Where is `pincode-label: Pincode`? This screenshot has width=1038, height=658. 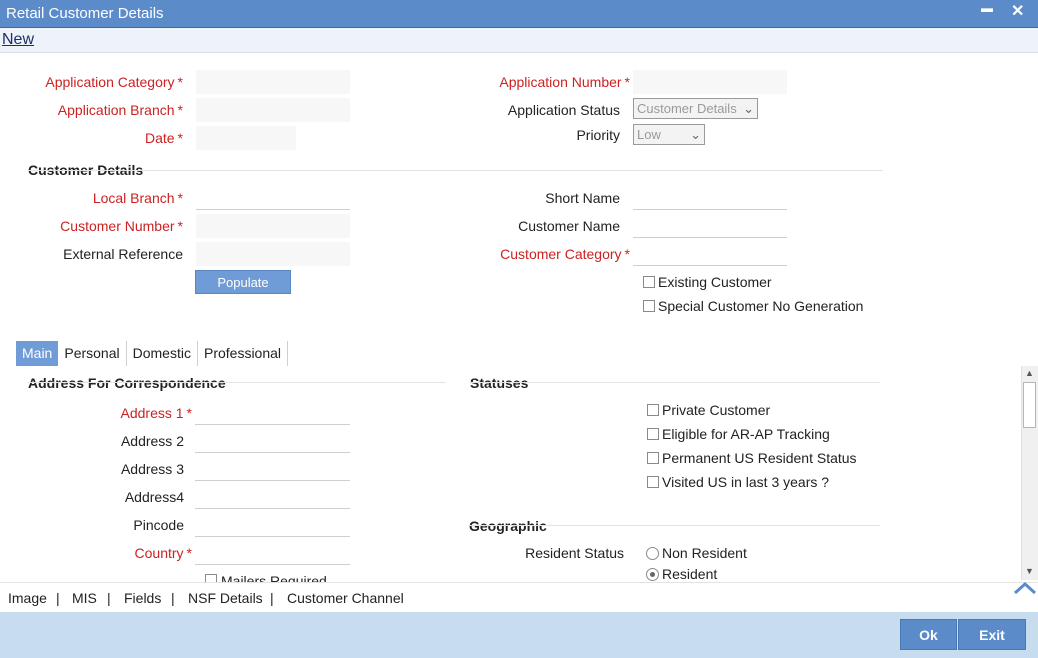
pincode-label: Pincode is located at coordinates (158, 525).